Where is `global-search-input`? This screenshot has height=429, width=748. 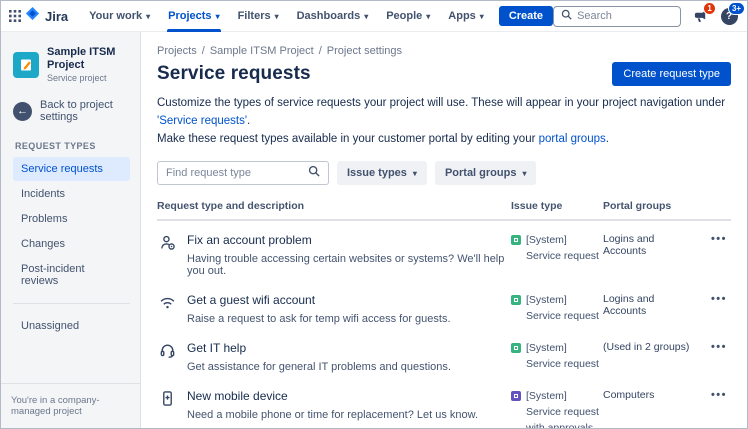 global-search-input is located at coordinates (625, 16).